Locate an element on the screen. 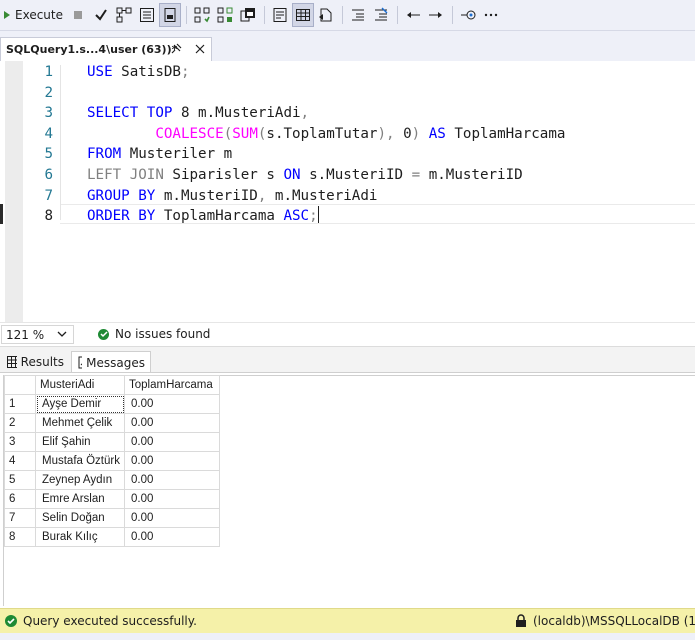 The image size is (695, 640). results-to-text-icon is located at coordinates (202, 15).